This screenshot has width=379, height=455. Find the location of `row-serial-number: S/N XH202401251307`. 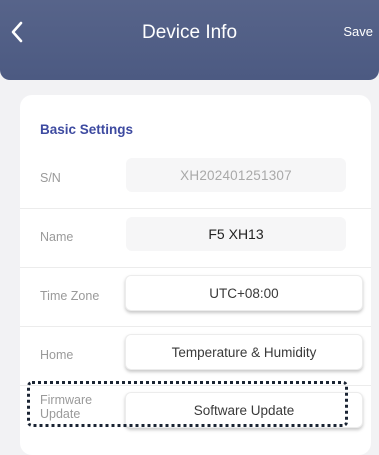

row-serial-number: S/N XH202401251307 is located at coordinates (195, 179).